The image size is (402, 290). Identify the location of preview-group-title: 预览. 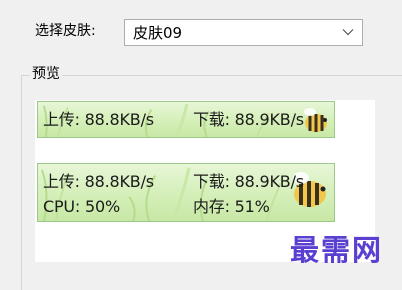
(46, 74).